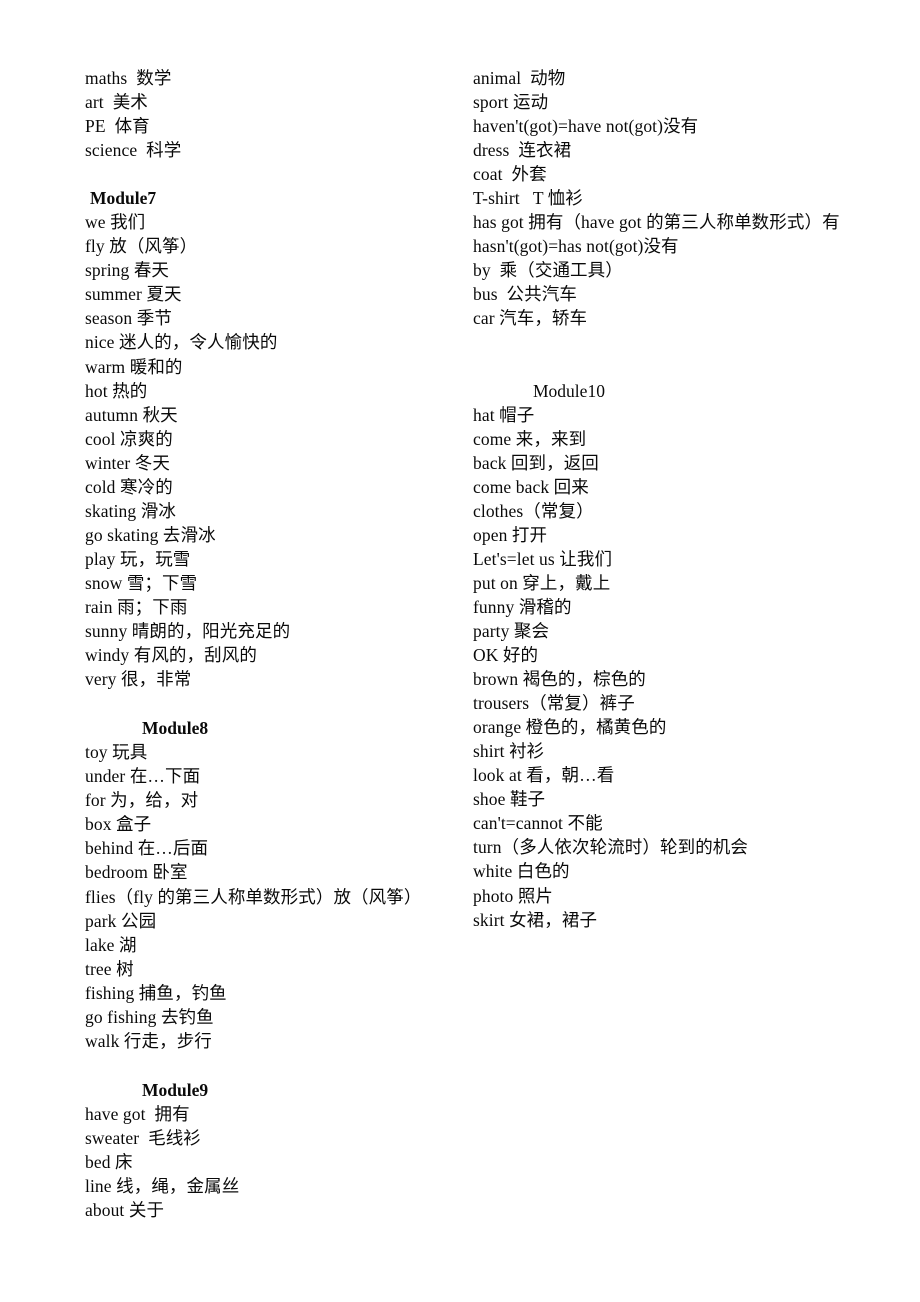 The height and width of the screenshot is (1302, 920). Describe the element at coordinates (133, 150) in the screenshot. I see `vocabulary-entry: science 科学` at that location.